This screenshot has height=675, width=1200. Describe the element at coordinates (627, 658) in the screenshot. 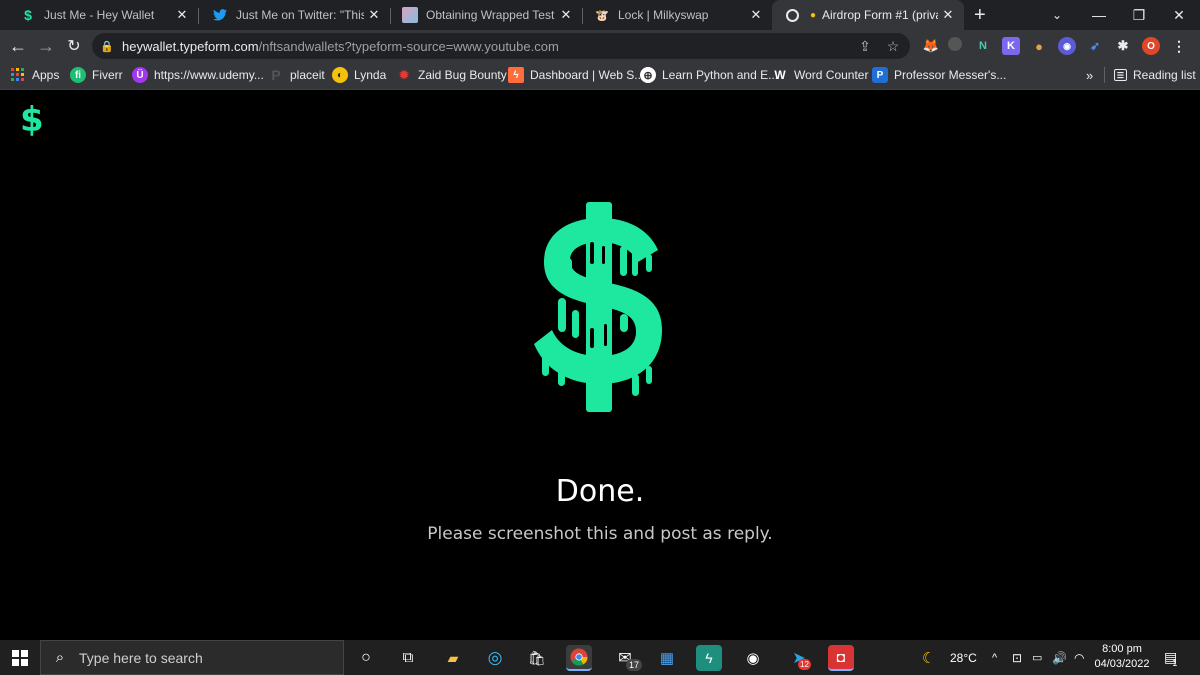

I see `mail-app: ✉ 17` at that location.